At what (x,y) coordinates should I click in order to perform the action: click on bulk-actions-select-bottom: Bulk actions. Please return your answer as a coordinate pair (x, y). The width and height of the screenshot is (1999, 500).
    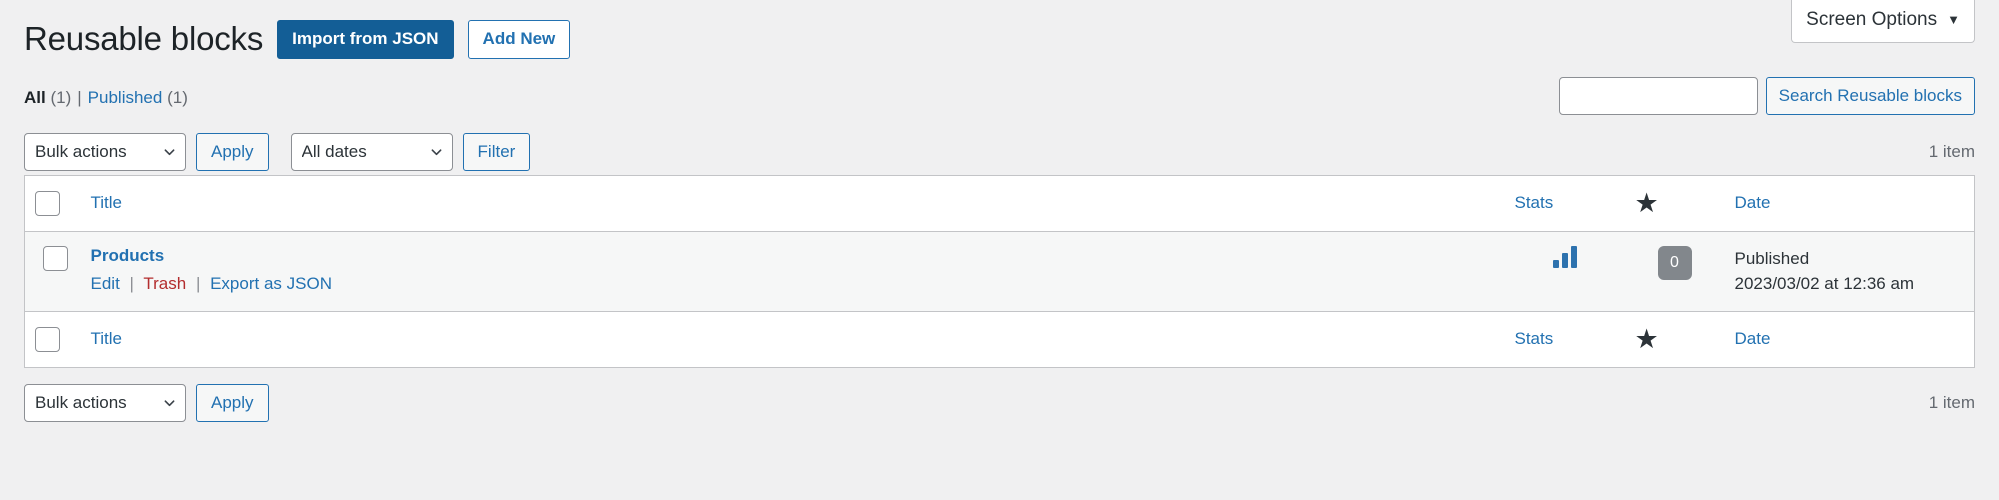
    Looking at the image, I should click on (105, 402).